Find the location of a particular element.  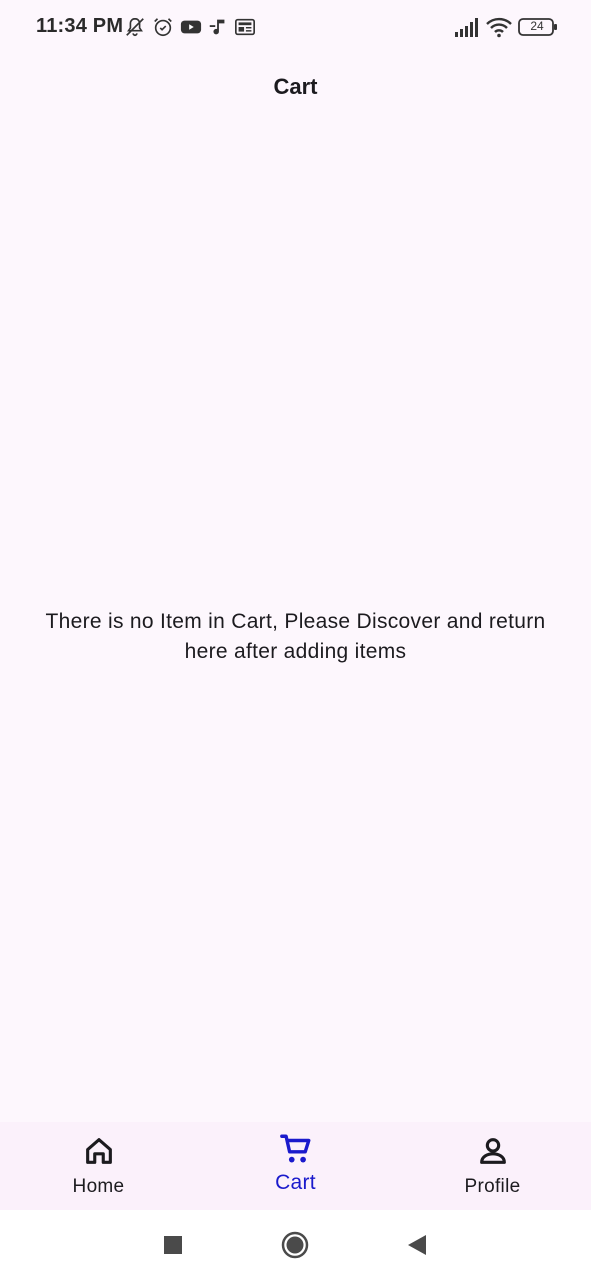

nav-item-cart: Cart is located at coordinates (295, 1166).